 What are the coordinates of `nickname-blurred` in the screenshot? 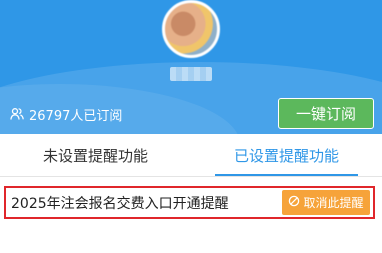 It's located at (191, 74).